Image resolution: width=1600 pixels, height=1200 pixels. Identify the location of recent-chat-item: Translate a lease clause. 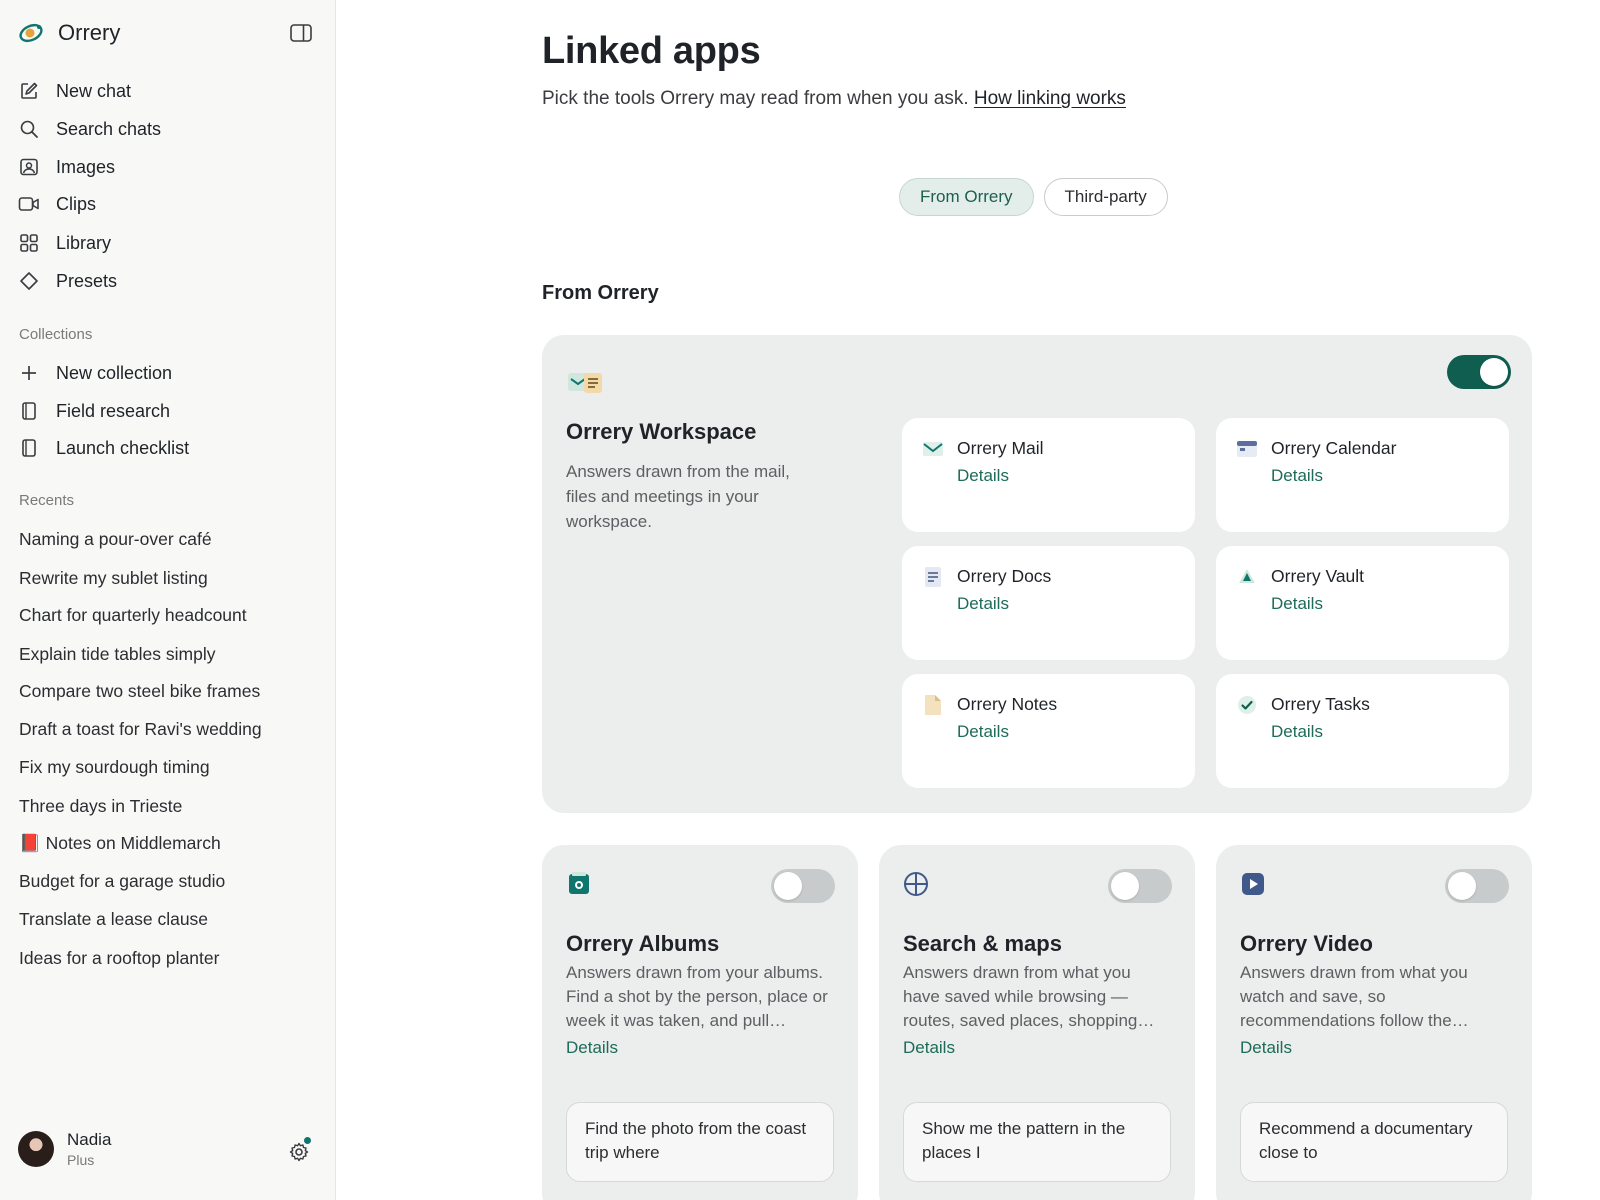
(113, 919).